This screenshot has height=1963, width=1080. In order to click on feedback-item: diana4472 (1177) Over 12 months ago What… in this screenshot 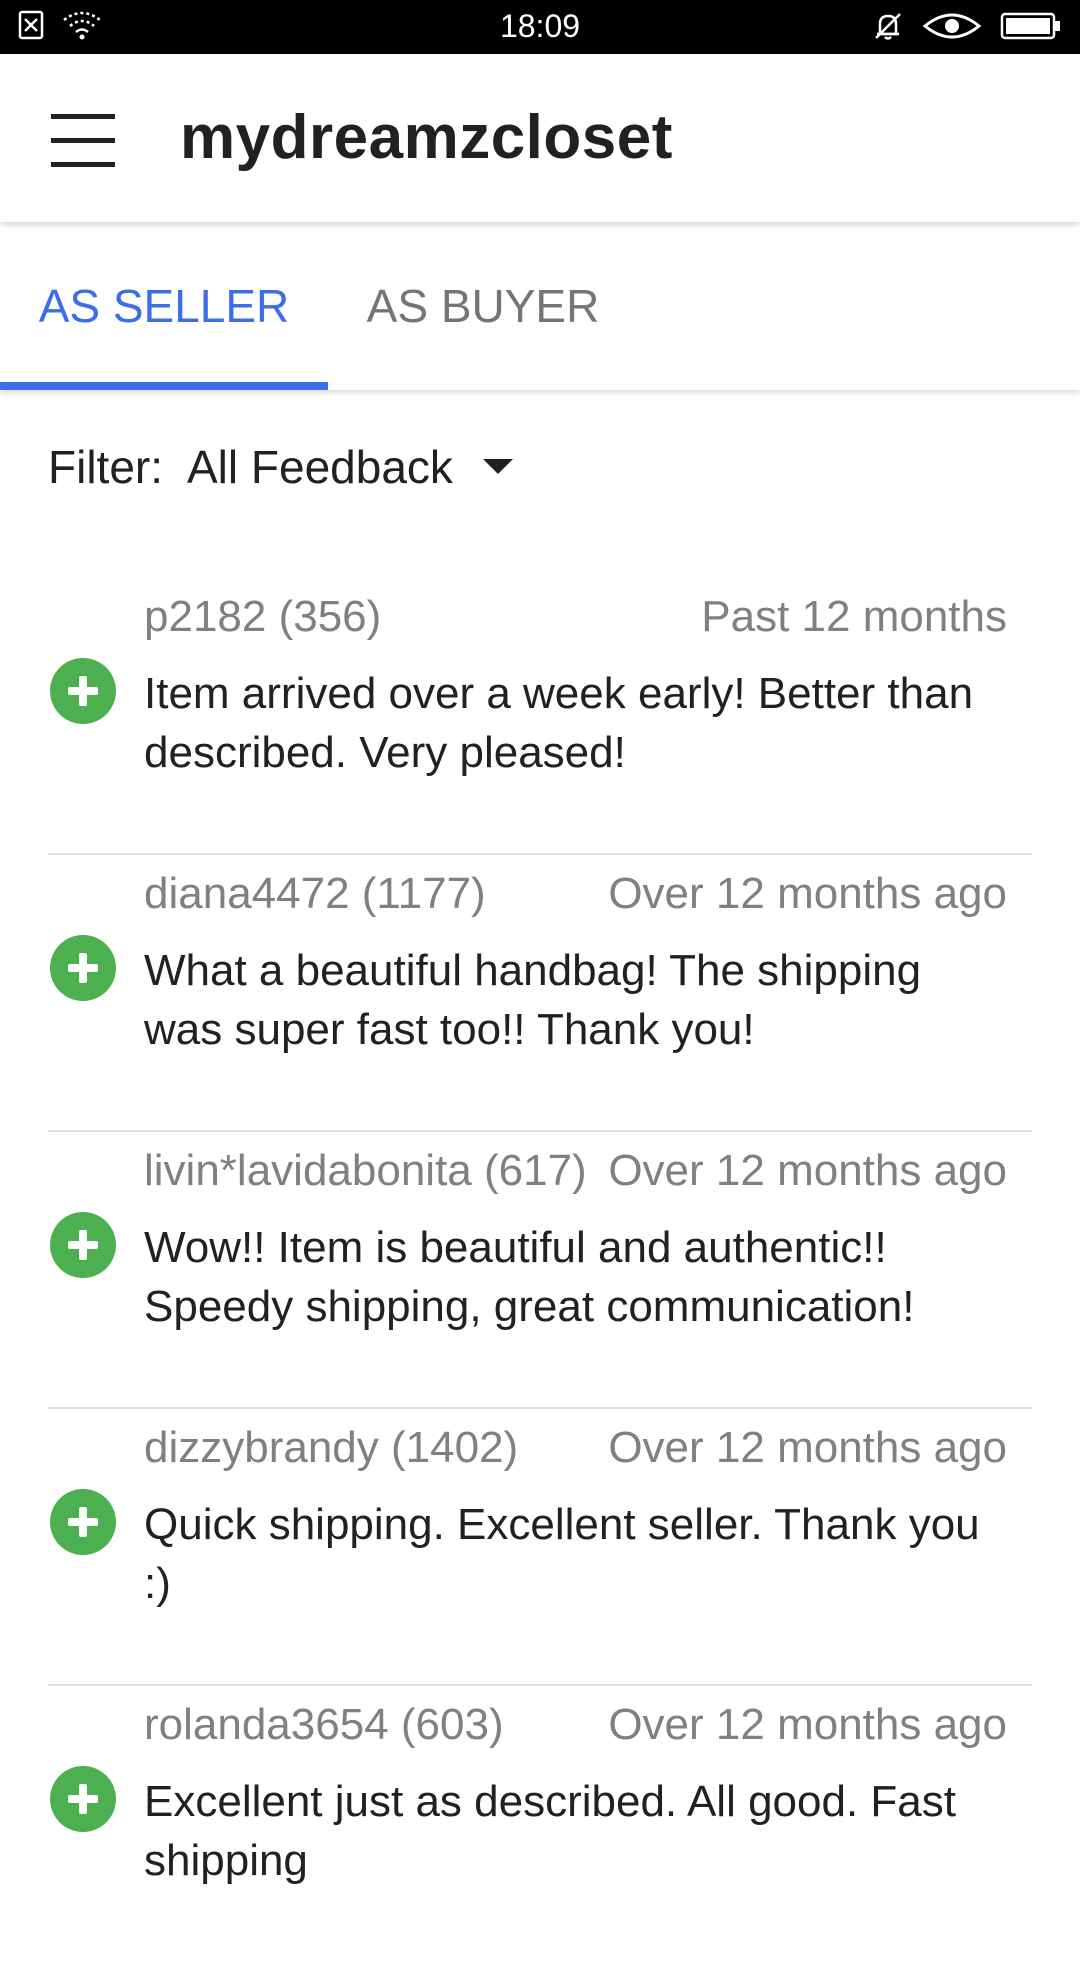, I will do `click(540, 993)`.